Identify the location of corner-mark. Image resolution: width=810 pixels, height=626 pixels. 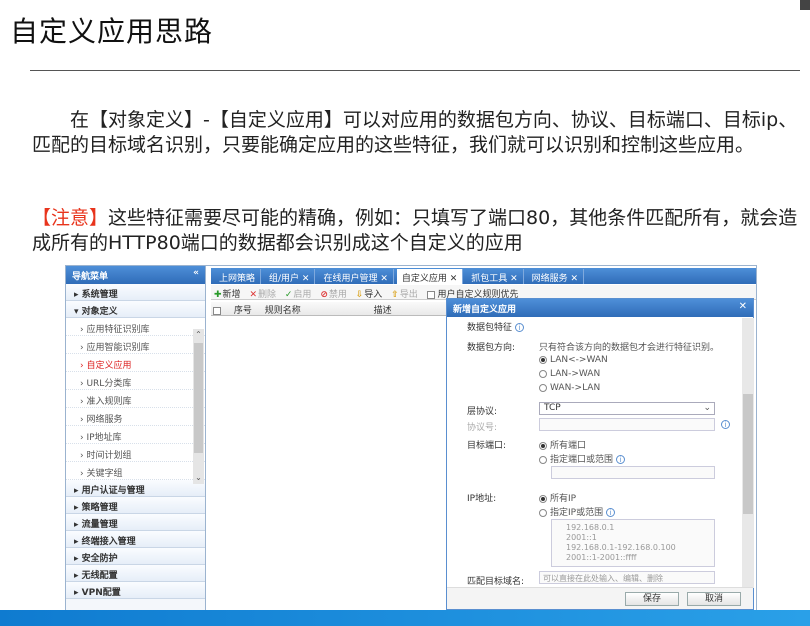
(805, 5).